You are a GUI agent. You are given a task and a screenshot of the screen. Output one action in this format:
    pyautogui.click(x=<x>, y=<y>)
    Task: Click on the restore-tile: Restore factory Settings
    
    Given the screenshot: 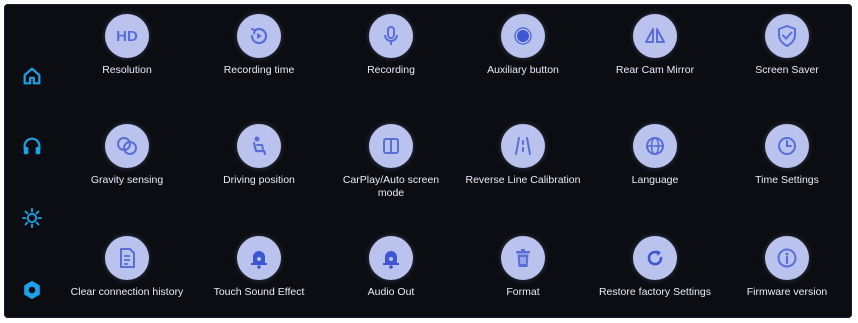 What is the action you would take?
    pyautogui.click(x=655, y=267)
    